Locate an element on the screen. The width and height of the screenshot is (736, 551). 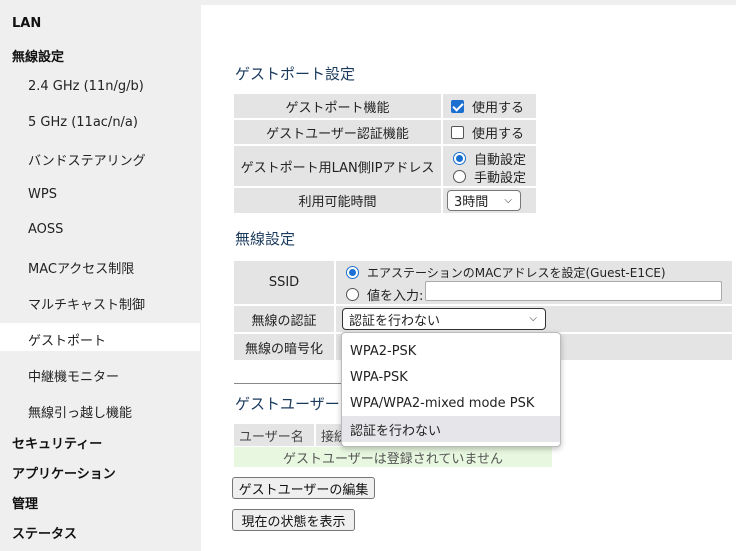
ssid-custom-radio is located at coordinates (352, 294).